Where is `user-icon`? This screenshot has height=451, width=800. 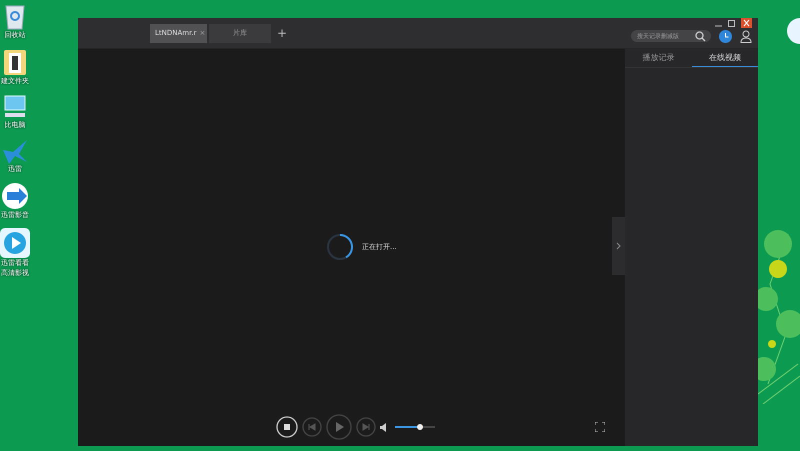
user-icon is located at coordinates (746, 36).